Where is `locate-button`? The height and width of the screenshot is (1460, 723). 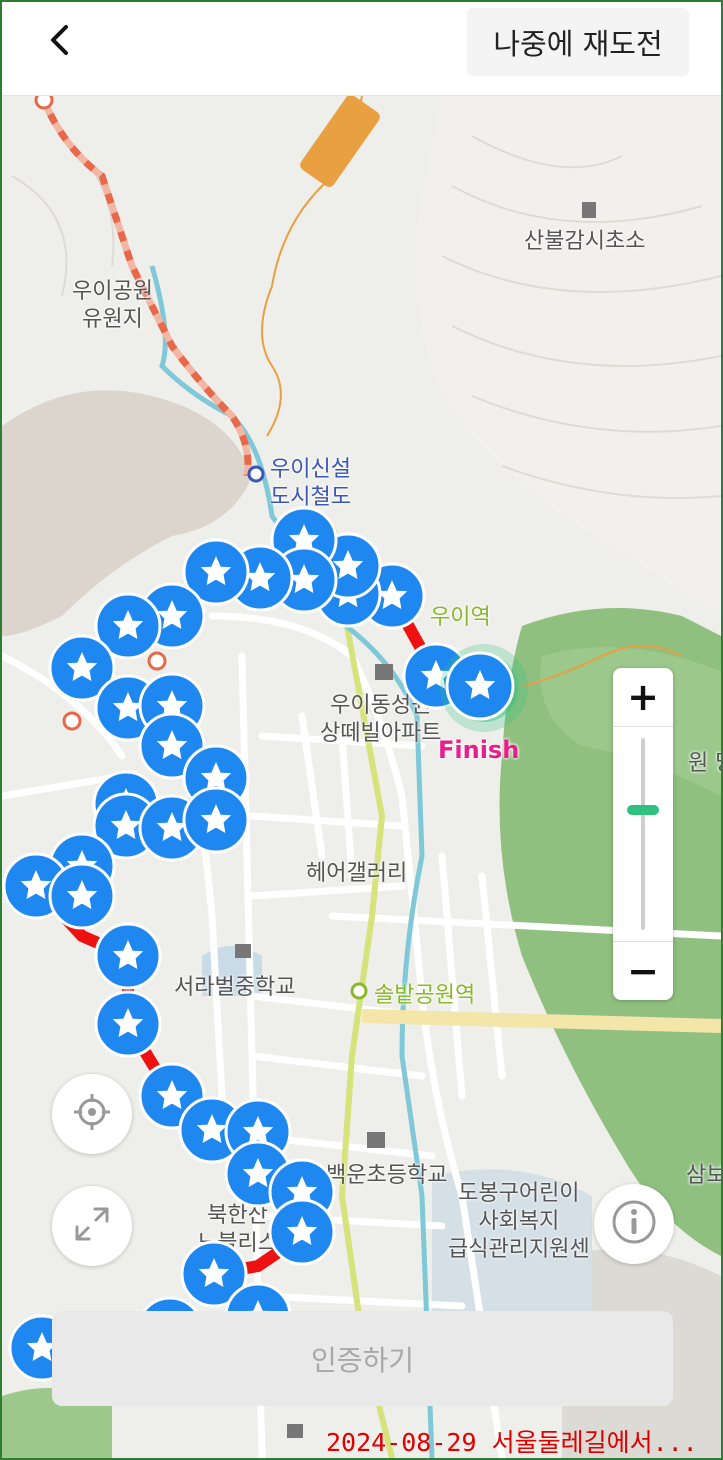 locate-button is located at coordinates (92, 1114).